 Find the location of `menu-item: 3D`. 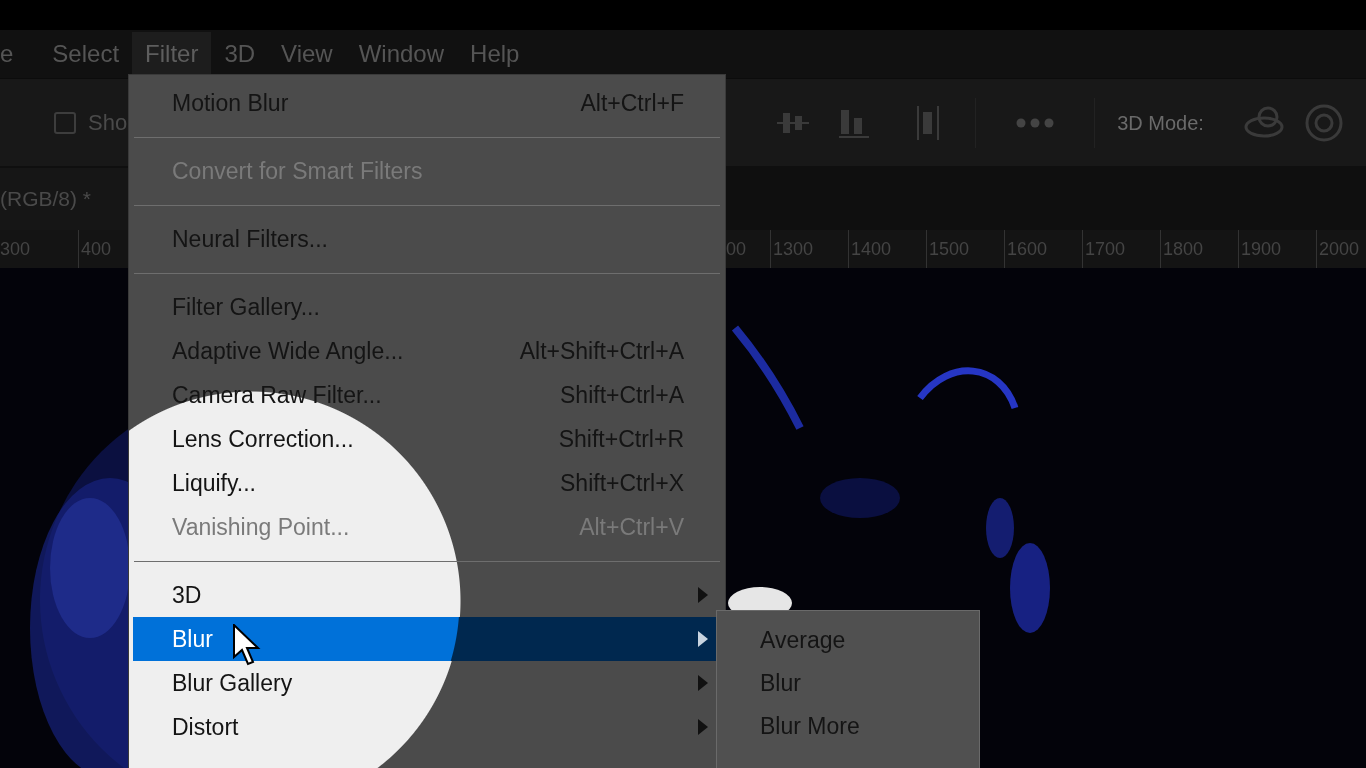

menu-item: 3D is located at coordinates (427, 595).